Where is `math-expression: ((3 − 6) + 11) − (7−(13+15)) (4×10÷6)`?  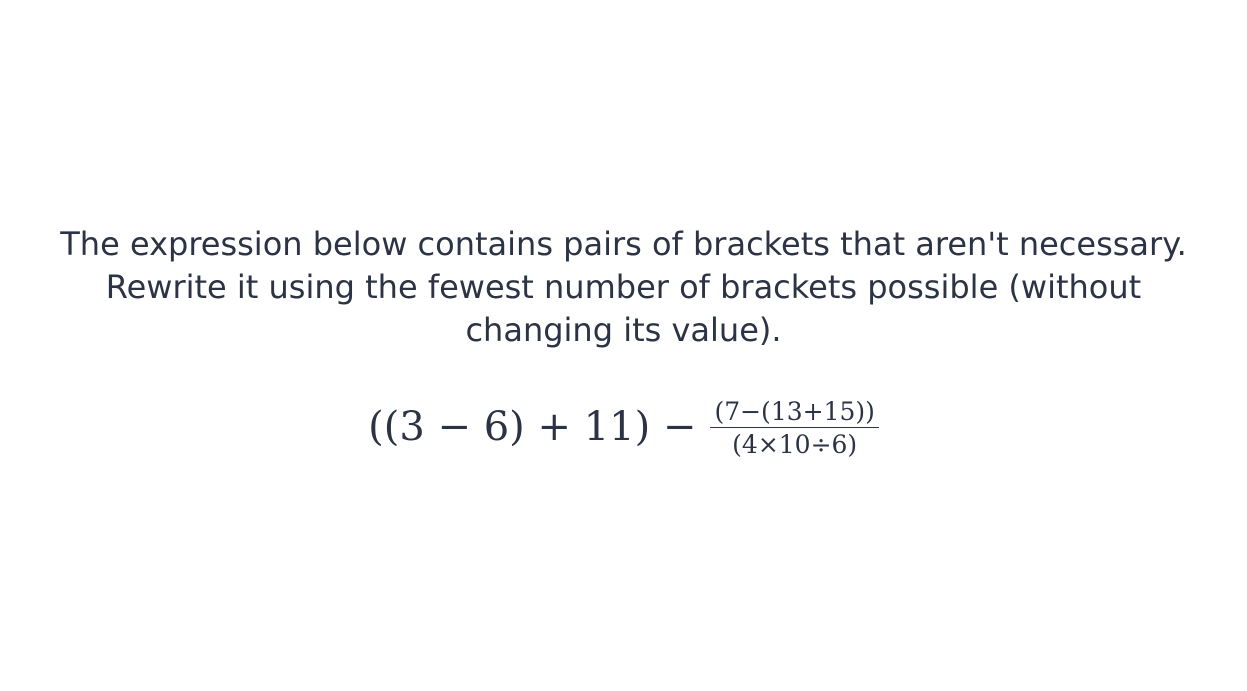 math-expression: ((3 − 6) + 11) − (7−(13+15)) (4×10÷6) is located at coordinates (623, 428).